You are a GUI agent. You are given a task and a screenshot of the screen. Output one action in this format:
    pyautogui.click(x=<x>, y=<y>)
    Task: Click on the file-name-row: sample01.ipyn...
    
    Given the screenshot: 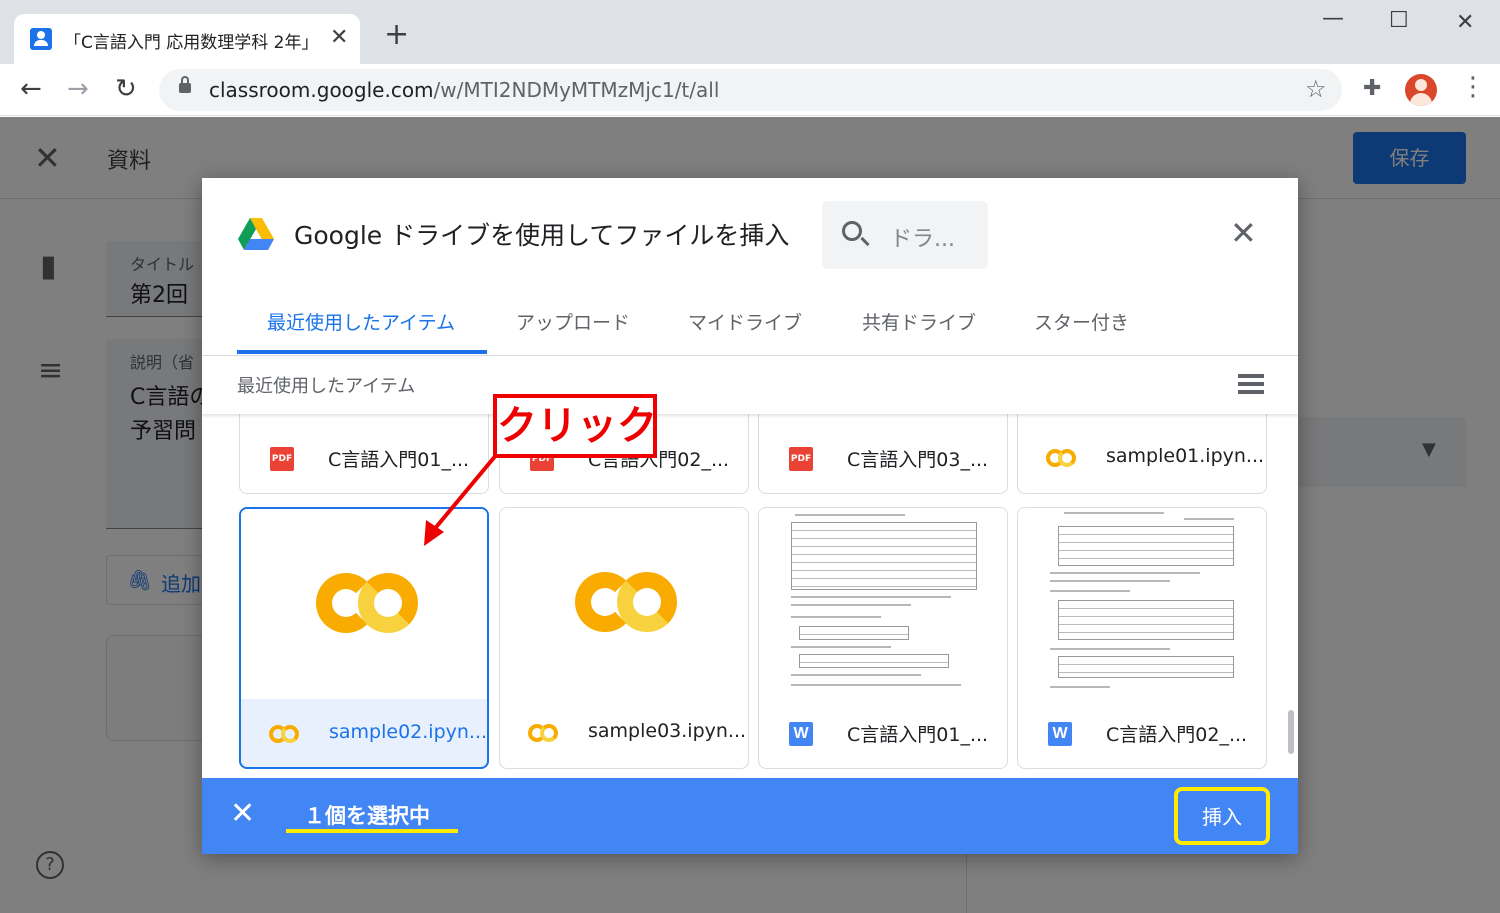 What is the action you would take?
    pyautogui.click(x=1142, y=458)
    